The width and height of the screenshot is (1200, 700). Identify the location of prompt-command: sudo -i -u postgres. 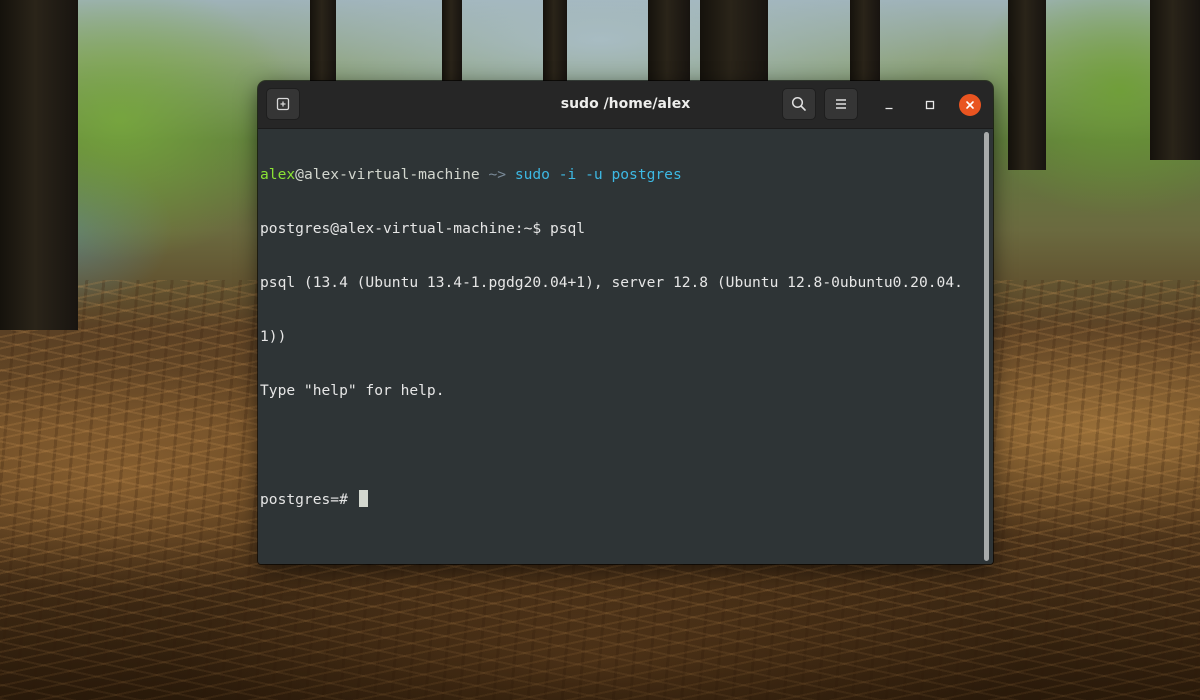
(594, 174).